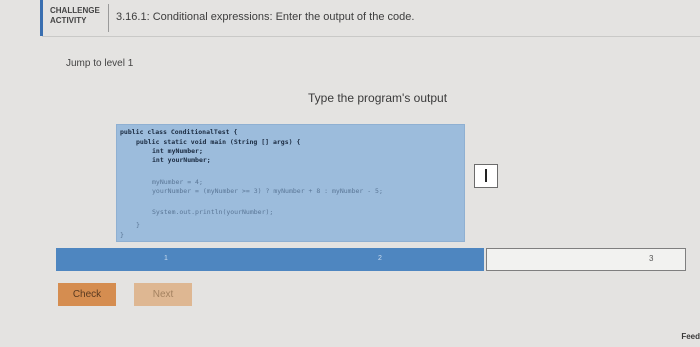 Image resolution: width=700 pixels, height=347 pixels. What do you see at coordinates (87, 294) in the screenshot?
I see `check-button: Check` at bounding box center [87, 294].